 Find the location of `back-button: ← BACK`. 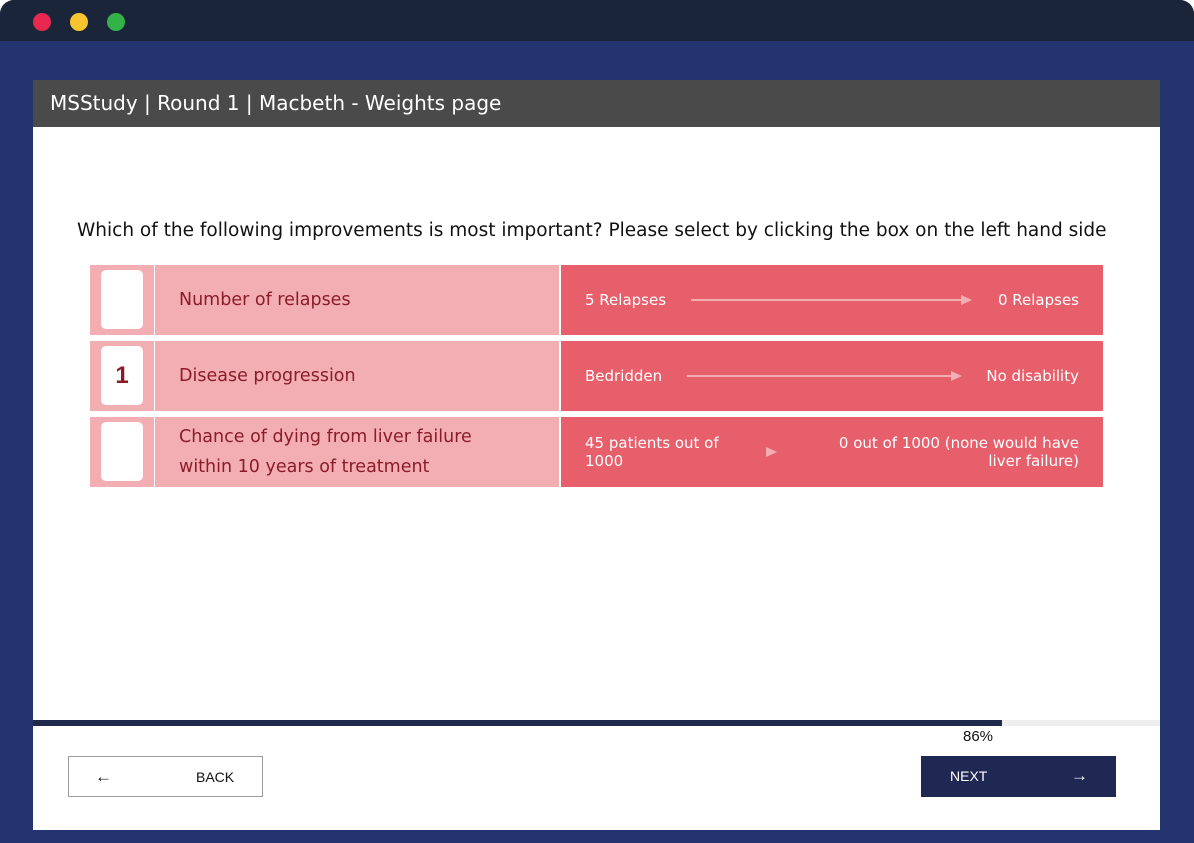

back-button: ← BACK is located at coordinates (165, 776).